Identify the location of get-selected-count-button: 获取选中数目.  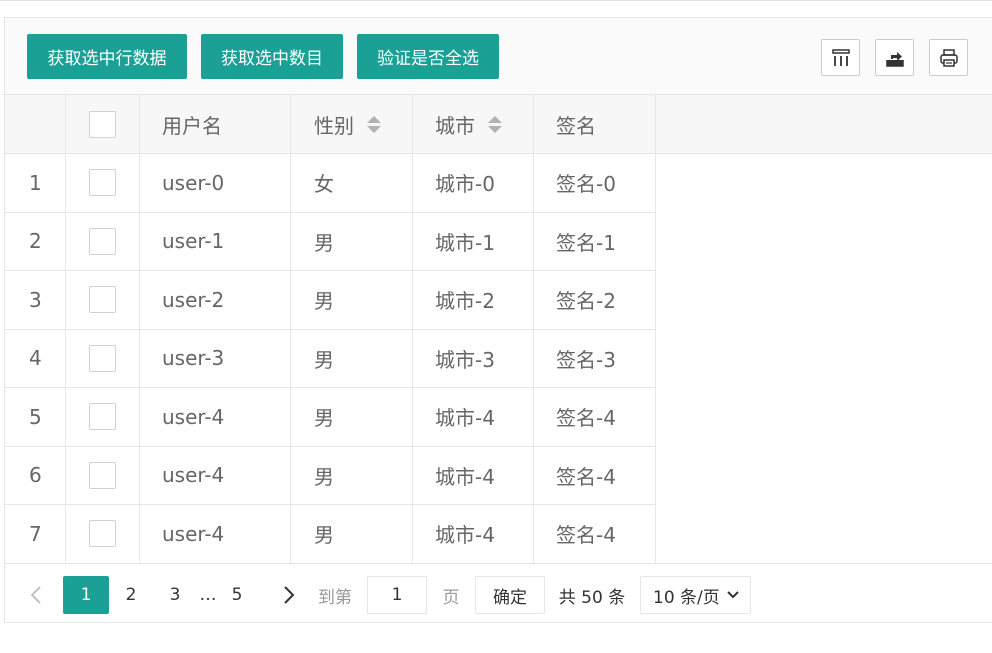
(272, 56).